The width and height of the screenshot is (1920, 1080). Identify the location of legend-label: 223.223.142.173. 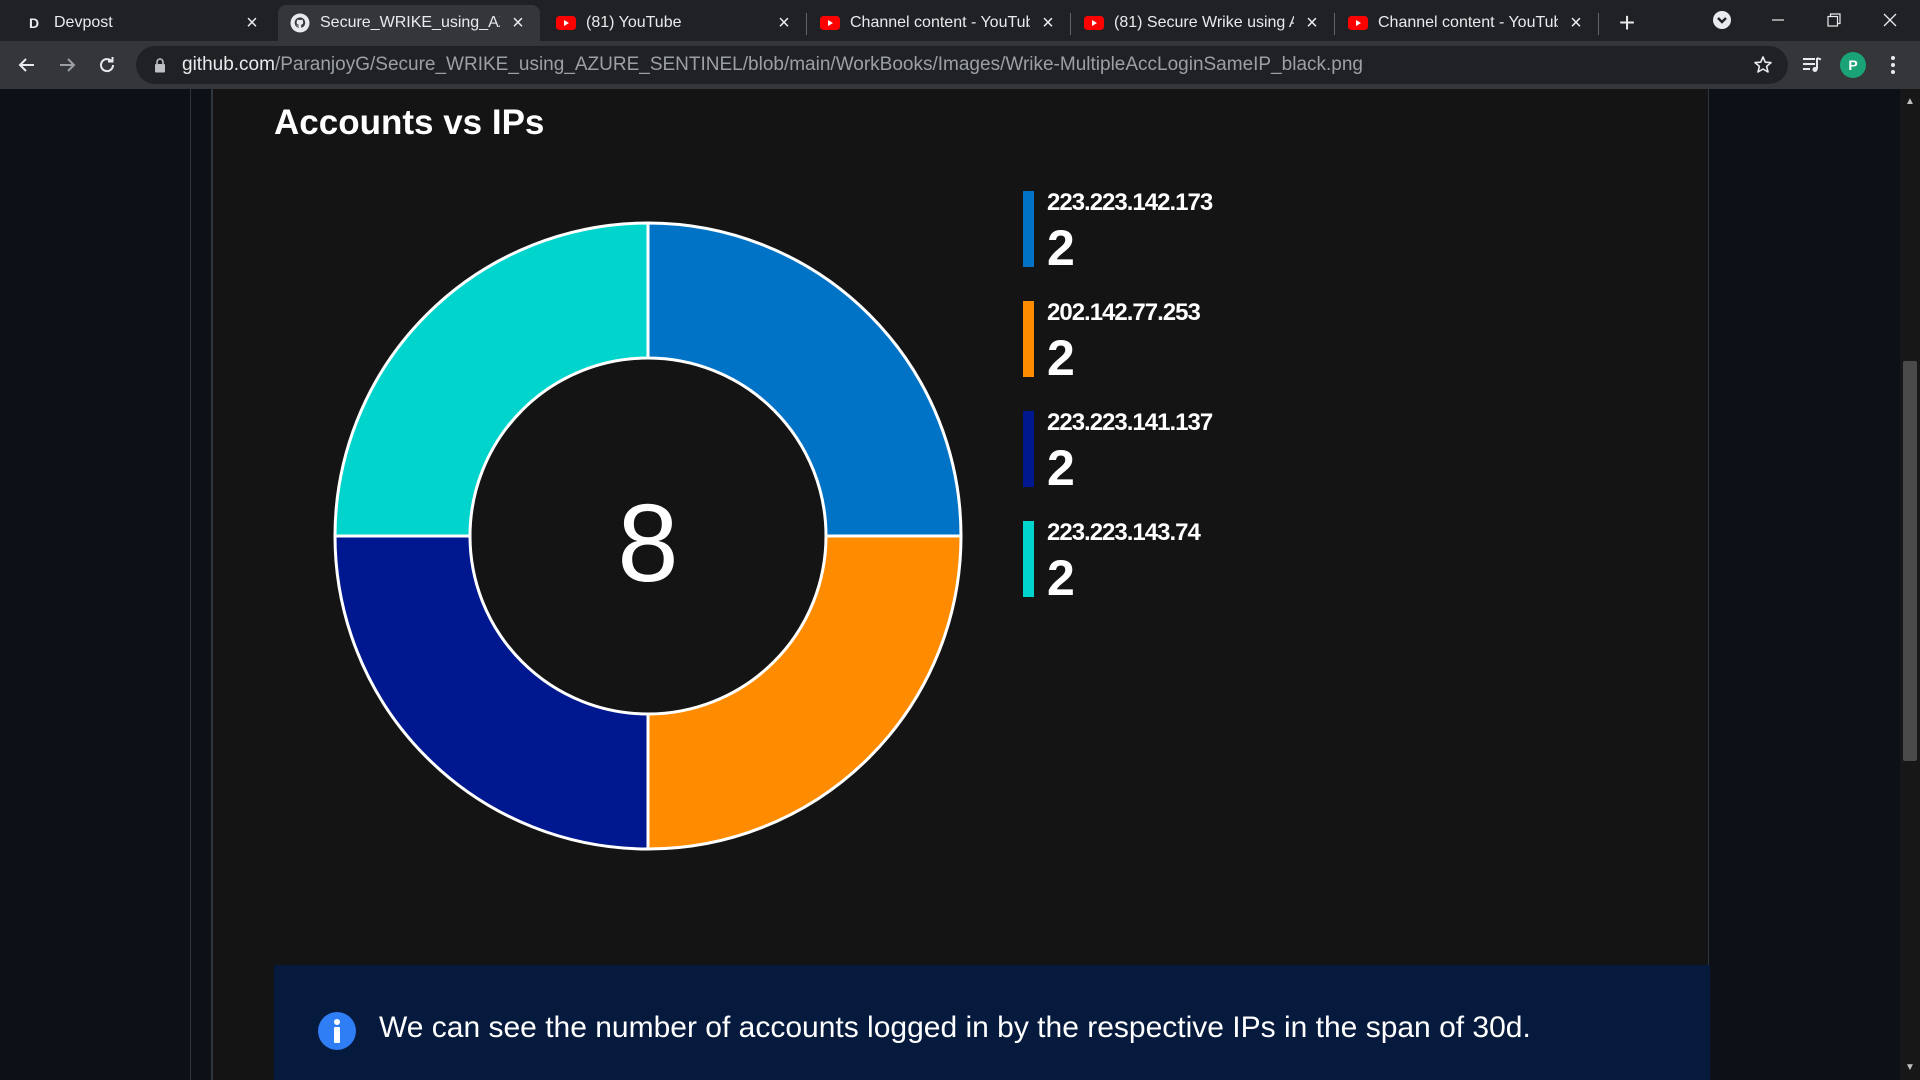
(1130, 202).